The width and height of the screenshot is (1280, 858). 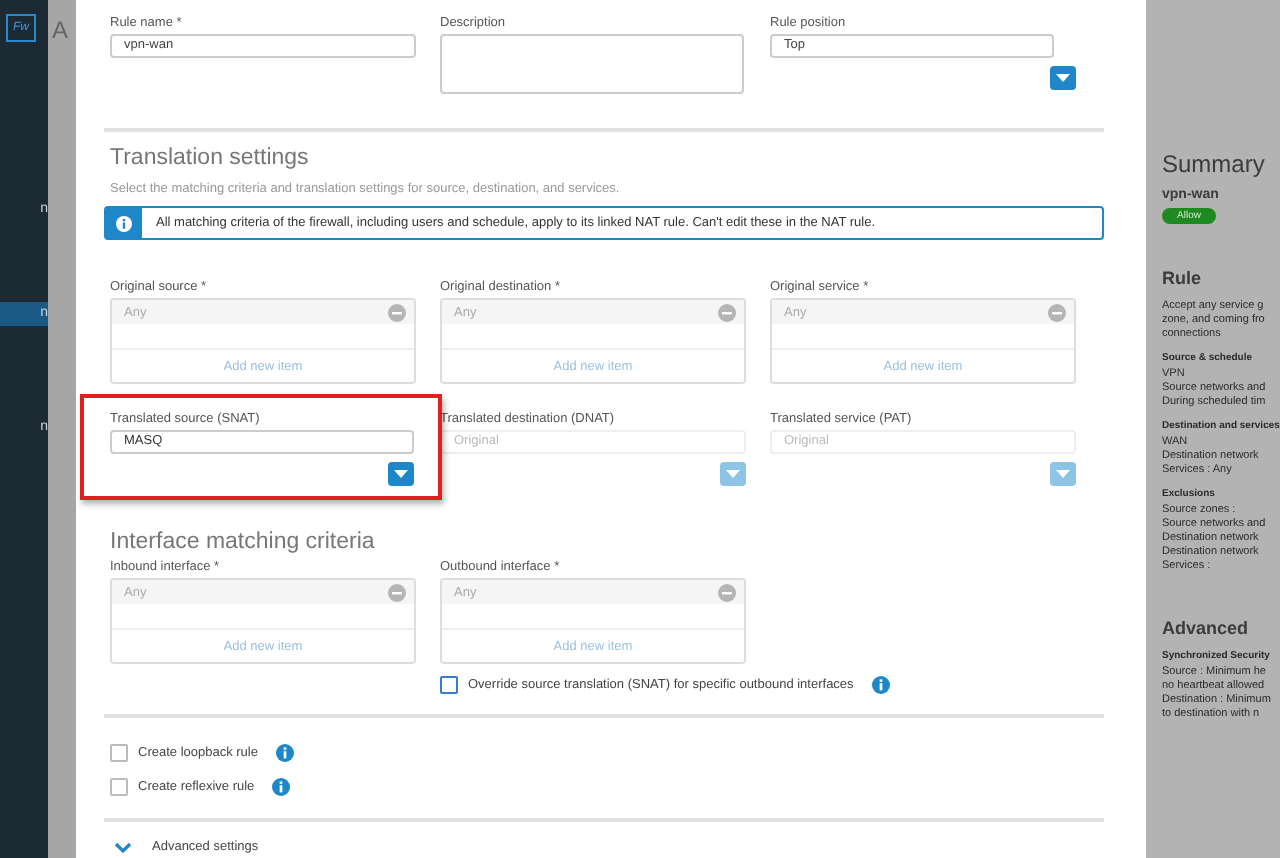 What do you see at coordinates (61, 30) in the screenshot?
I see `page-title: A` at bounding box center [61, 30].